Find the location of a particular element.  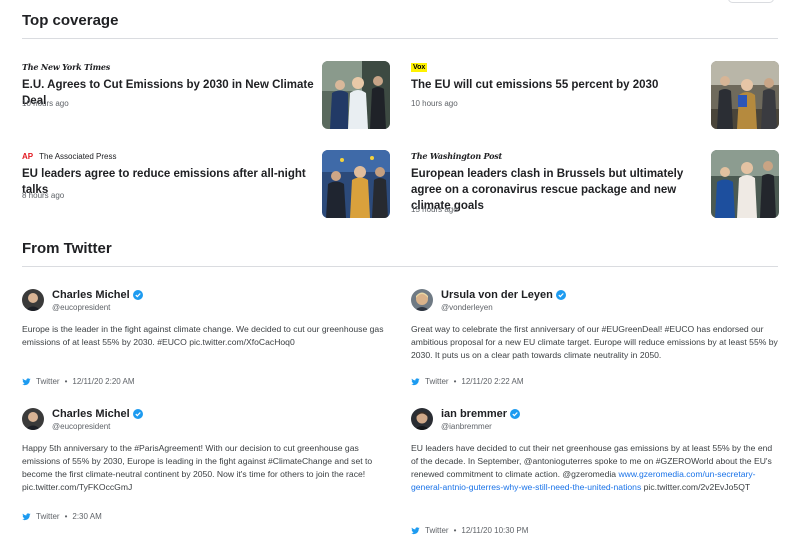

source-name: The Associated Press is located at coordinates (78, 156).